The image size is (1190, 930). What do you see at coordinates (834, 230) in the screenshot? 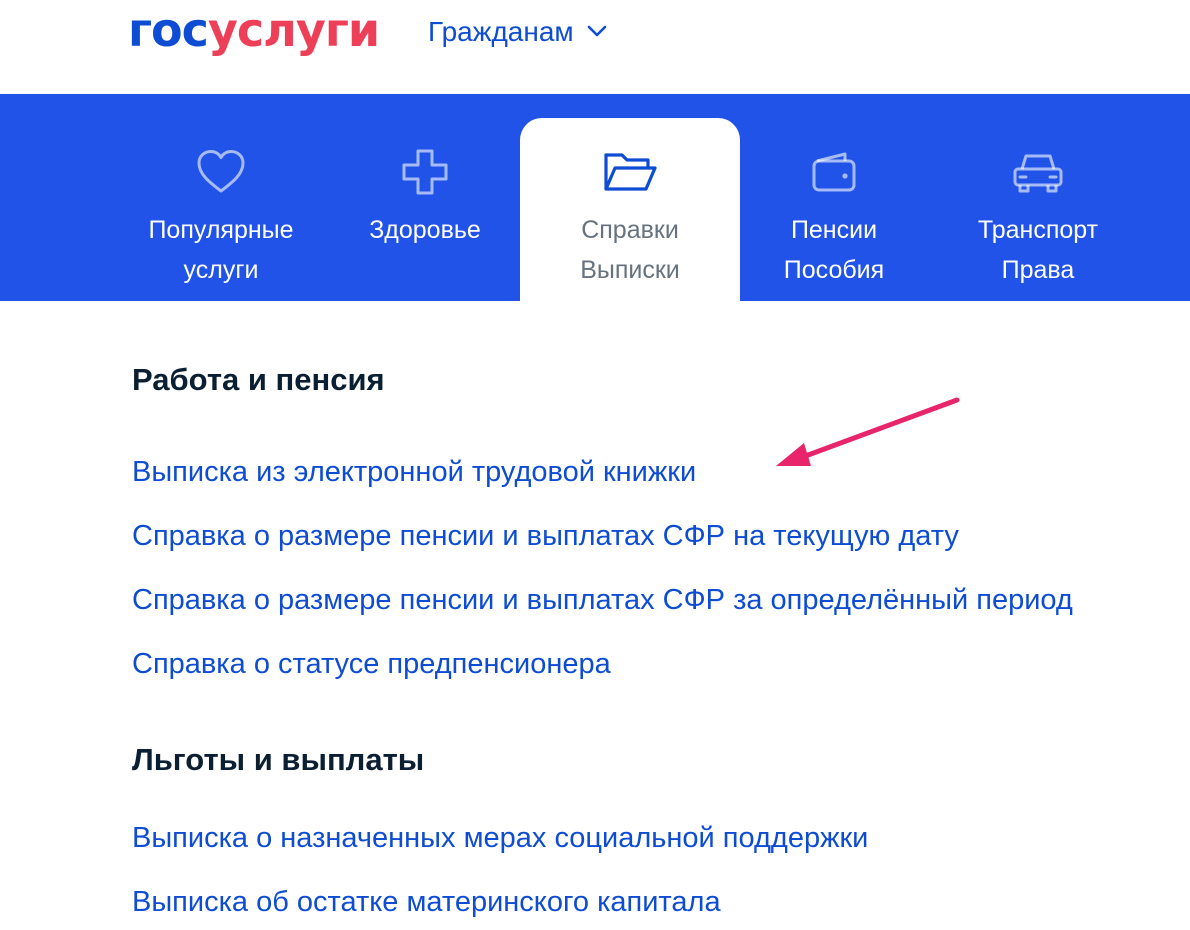
I see `tab-label-line1: Пенсии` at bounding box center [834, 230].